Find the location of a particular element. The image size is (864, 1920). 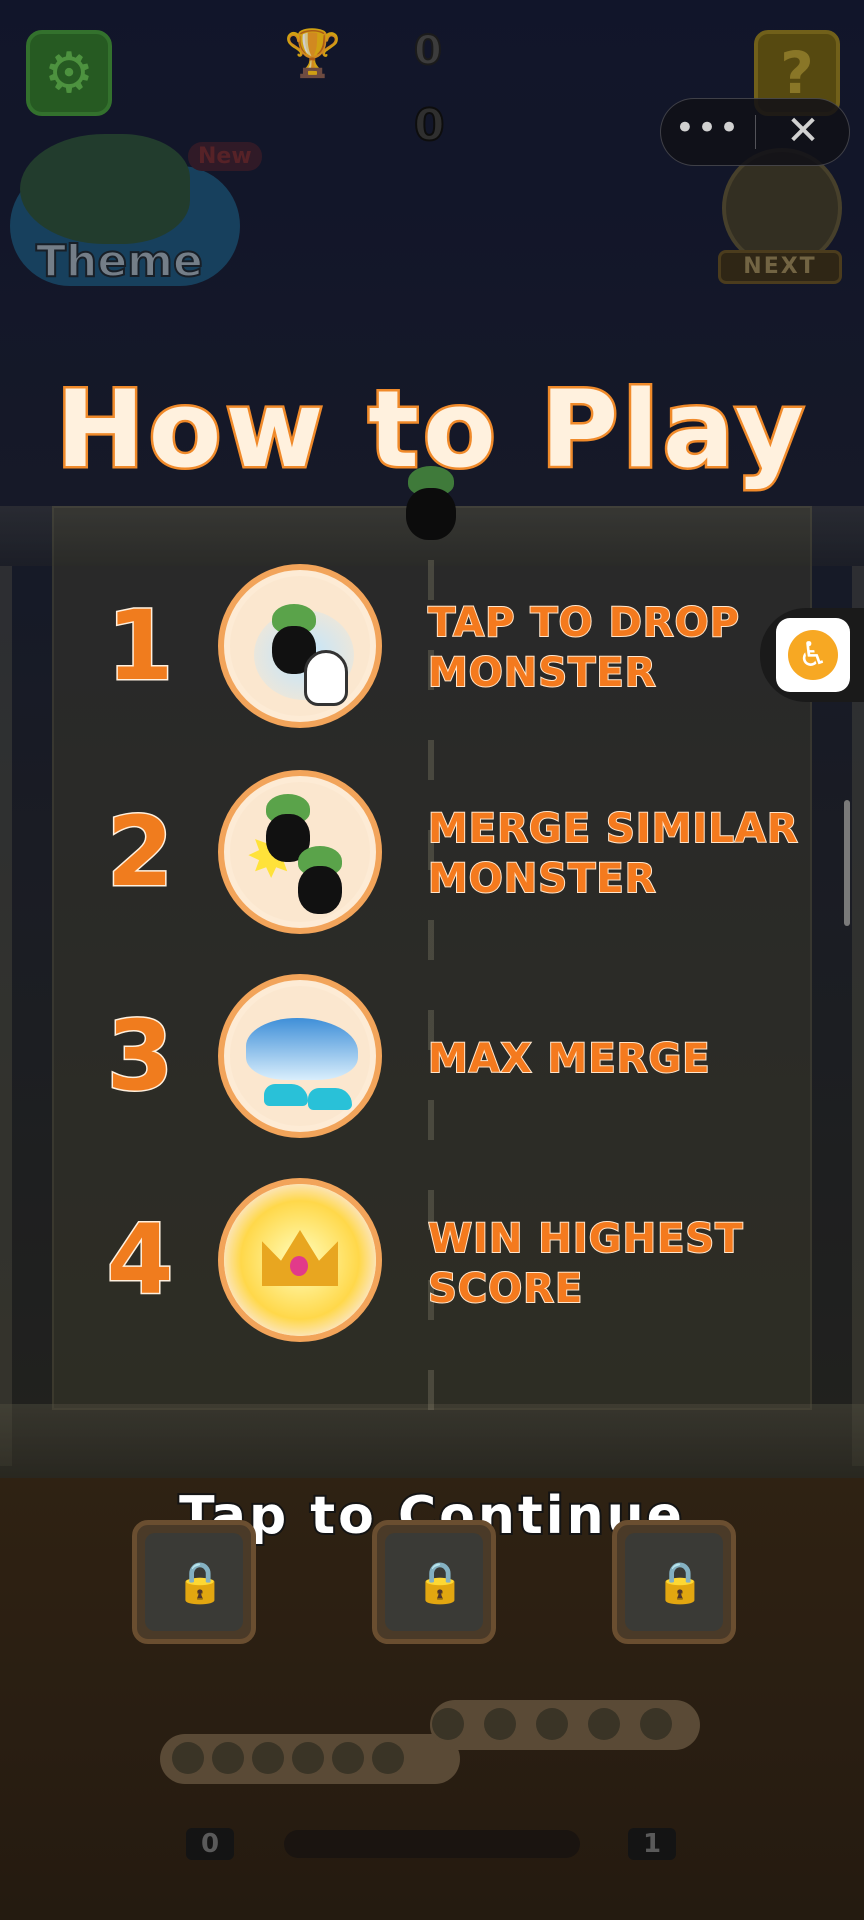

step-text-1-line2: MONSTER is located at coordinates (542, 673).